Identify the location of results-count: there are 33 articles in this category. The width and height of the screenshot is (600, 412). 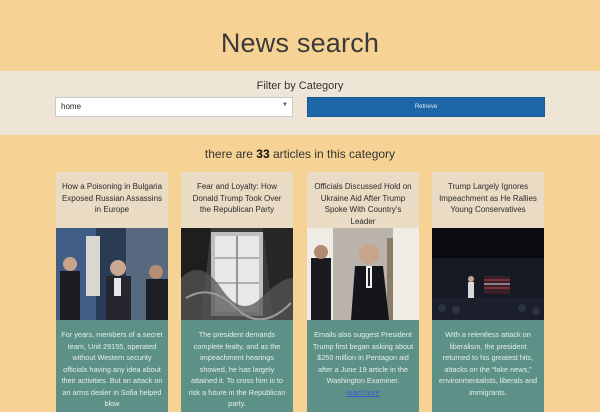
(300, 154).